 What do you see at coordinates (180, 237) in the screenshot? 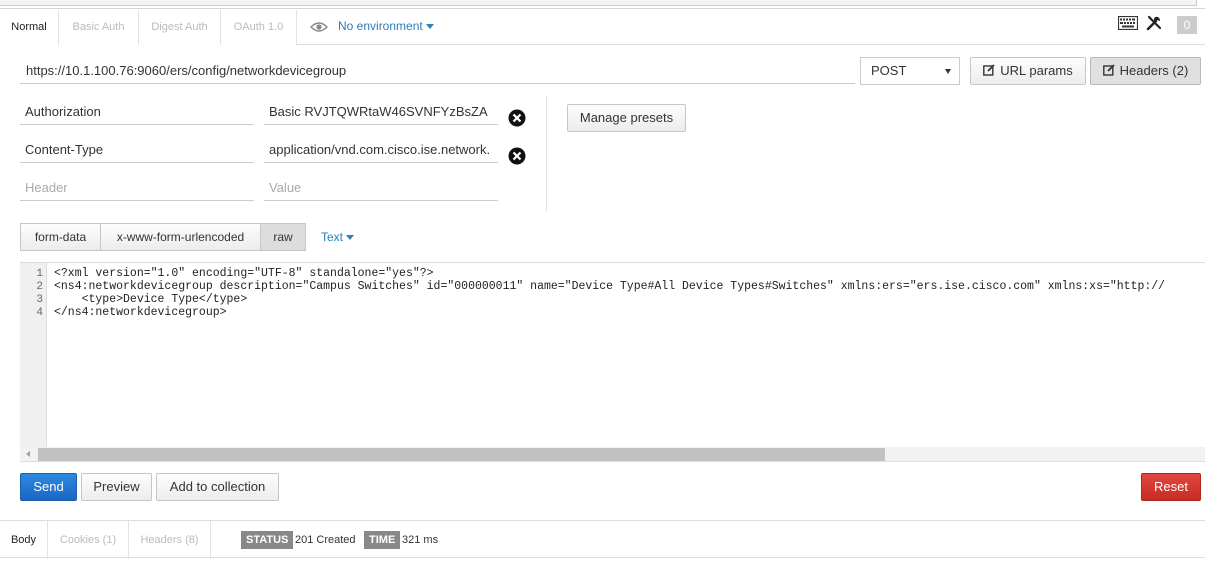
I see `tab-x-www-form-urlencoded: x-www-form-urlencoded` at bounding box center [180, 237].